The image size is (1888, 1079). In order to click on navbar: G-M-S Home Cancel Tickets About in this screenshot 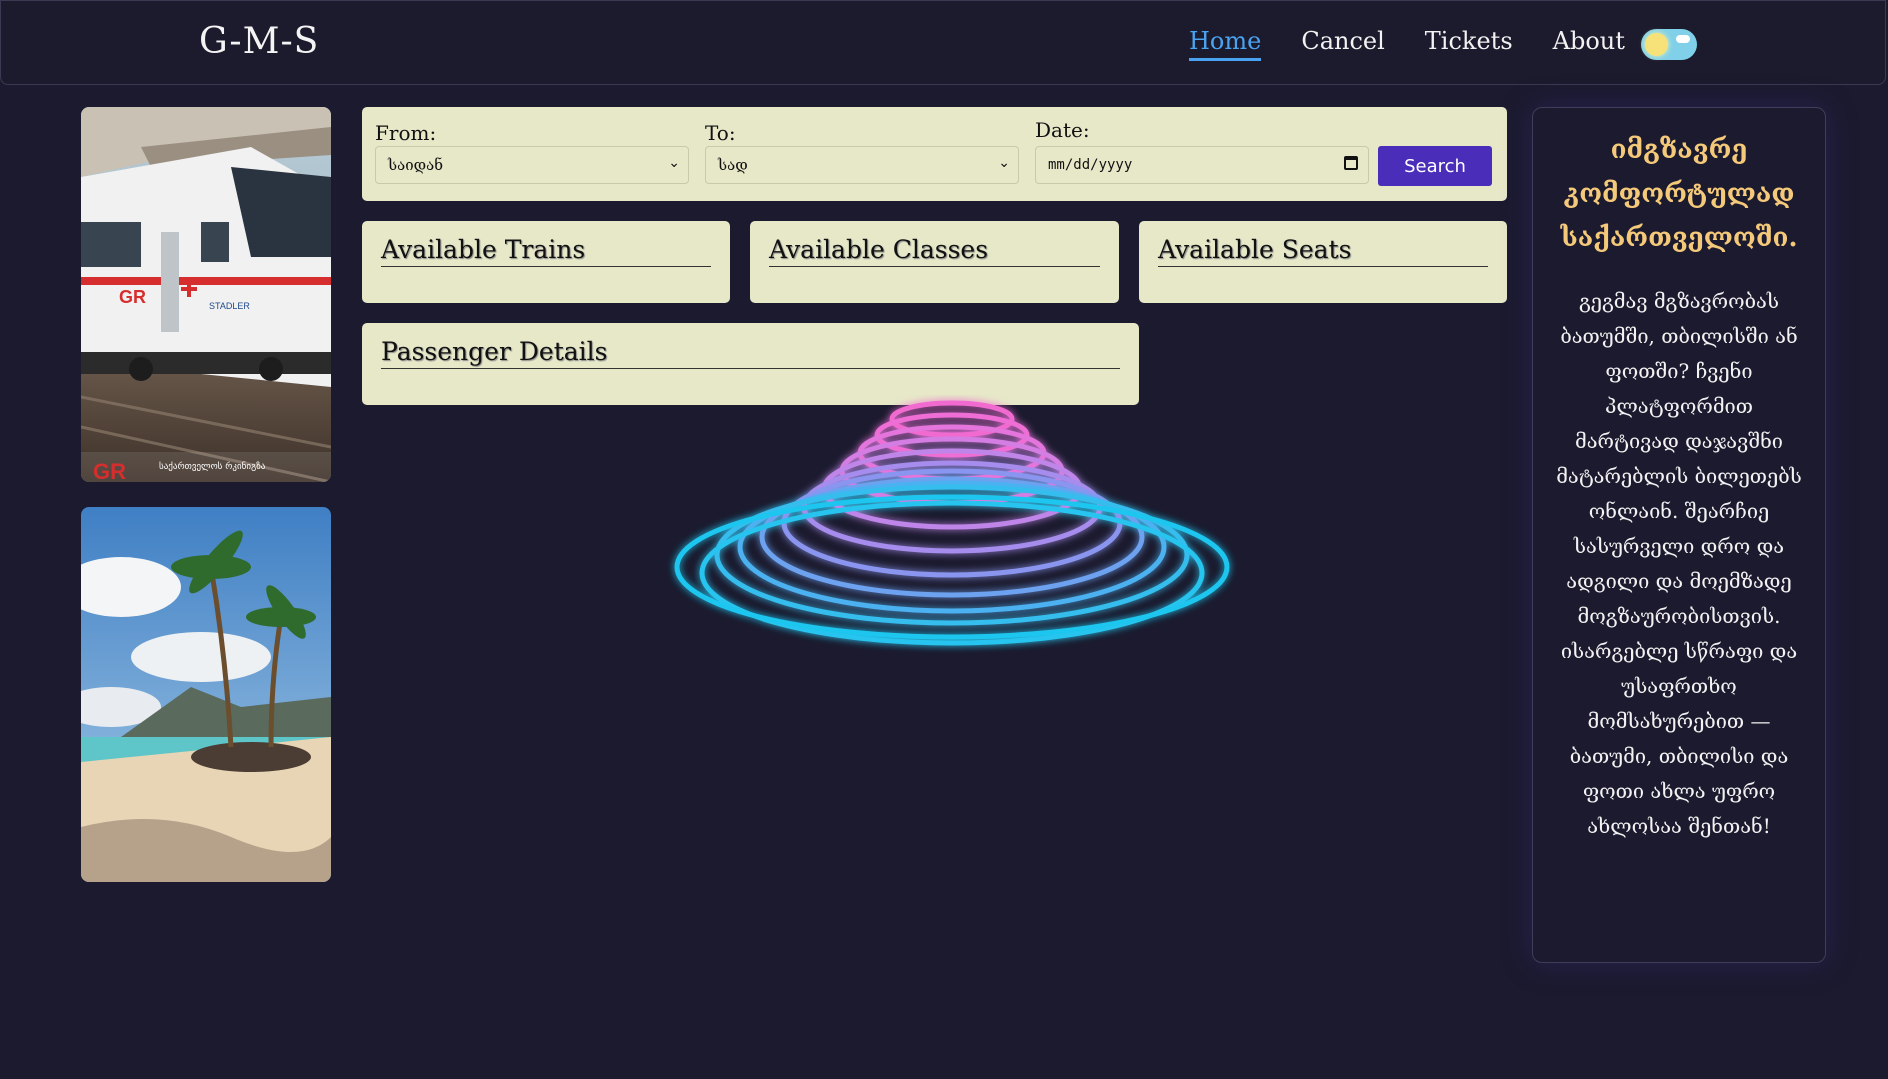, I will do `click(943, 42)`.